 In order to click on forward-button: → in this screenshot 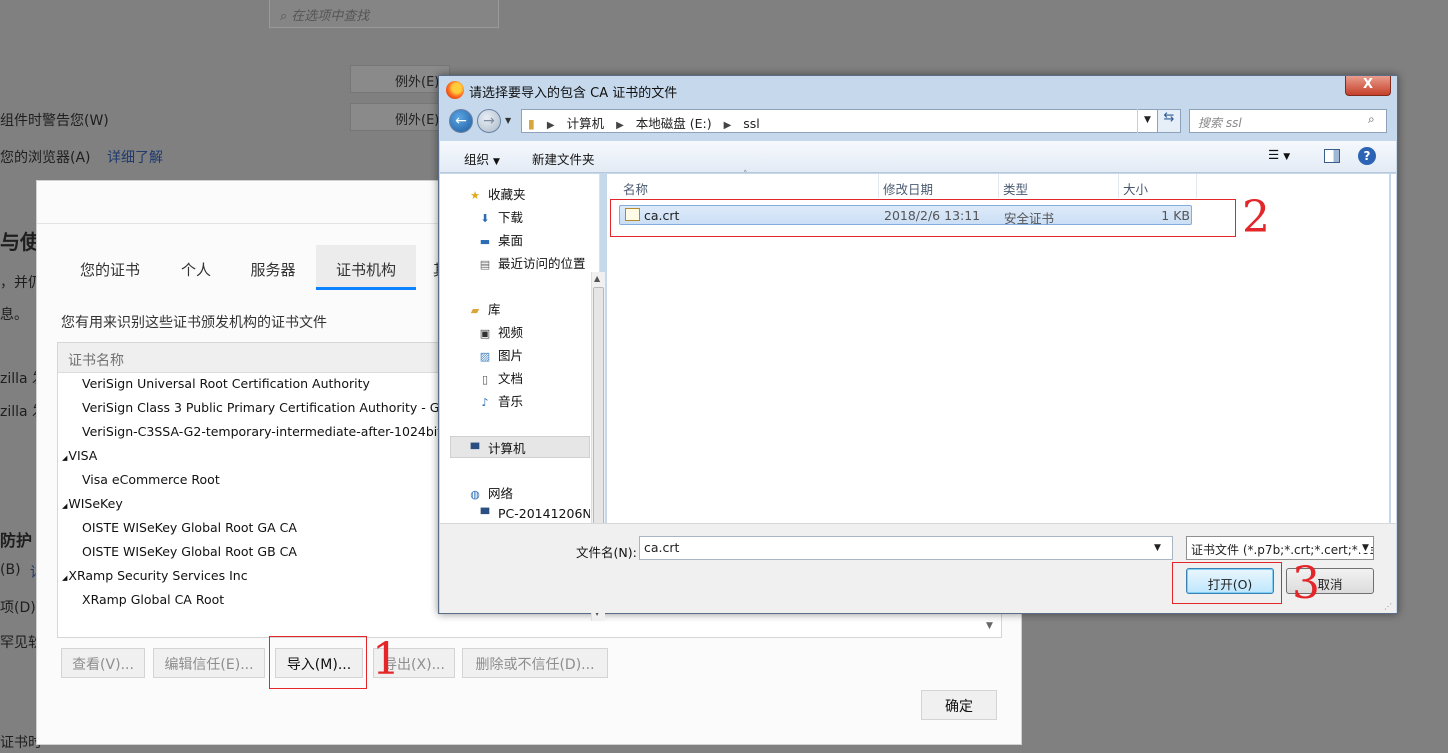, I will do `click(489, 121)`.